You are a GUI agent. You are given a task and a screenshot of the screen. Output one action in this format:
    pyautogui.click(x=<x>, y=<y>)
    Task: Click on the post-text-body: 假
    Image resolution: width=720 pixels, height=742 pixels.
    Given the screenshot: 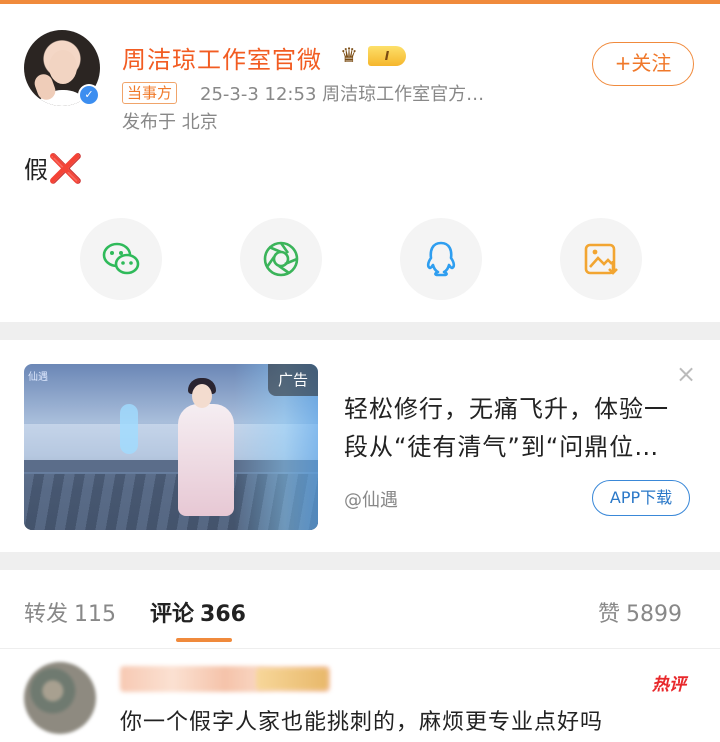 What is the action you would take?
    pyautogui.click(x=36, y=170)
    